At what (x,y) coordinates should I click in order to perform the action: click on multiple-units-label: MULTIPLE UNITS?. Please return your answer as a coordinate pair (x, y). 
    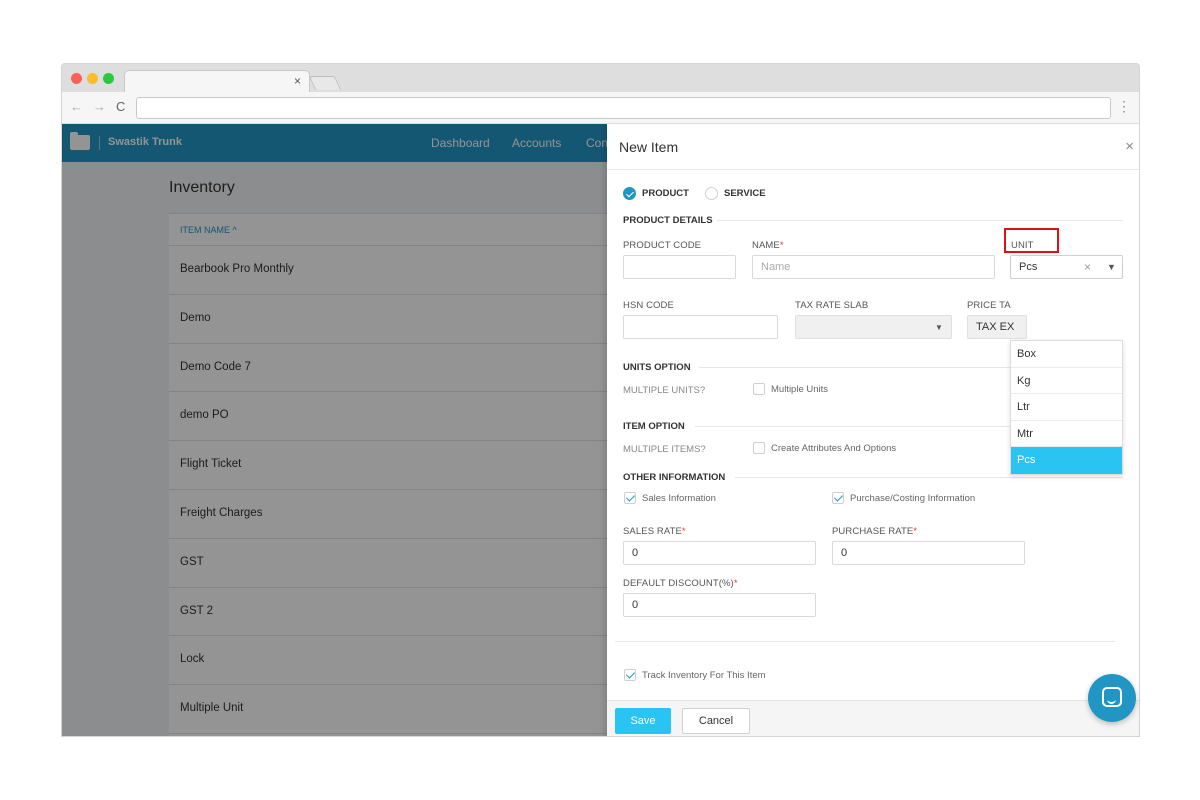
    Looking at the image, I should click on (664, 390).